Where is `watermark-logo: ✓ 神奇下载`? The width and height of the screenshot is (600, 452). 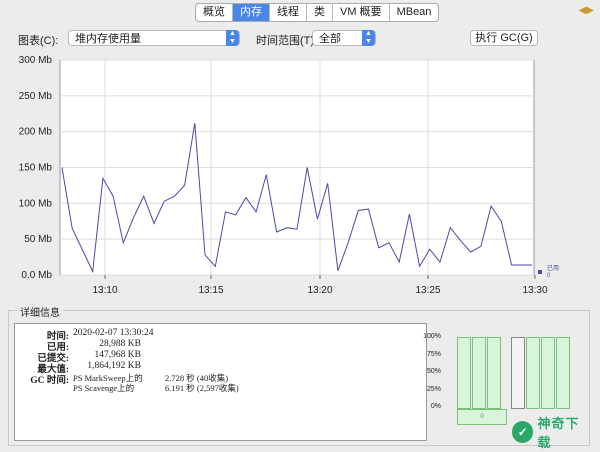 watermark-logo: ✓ 神奇下载 is located at coordinates (552, 433).